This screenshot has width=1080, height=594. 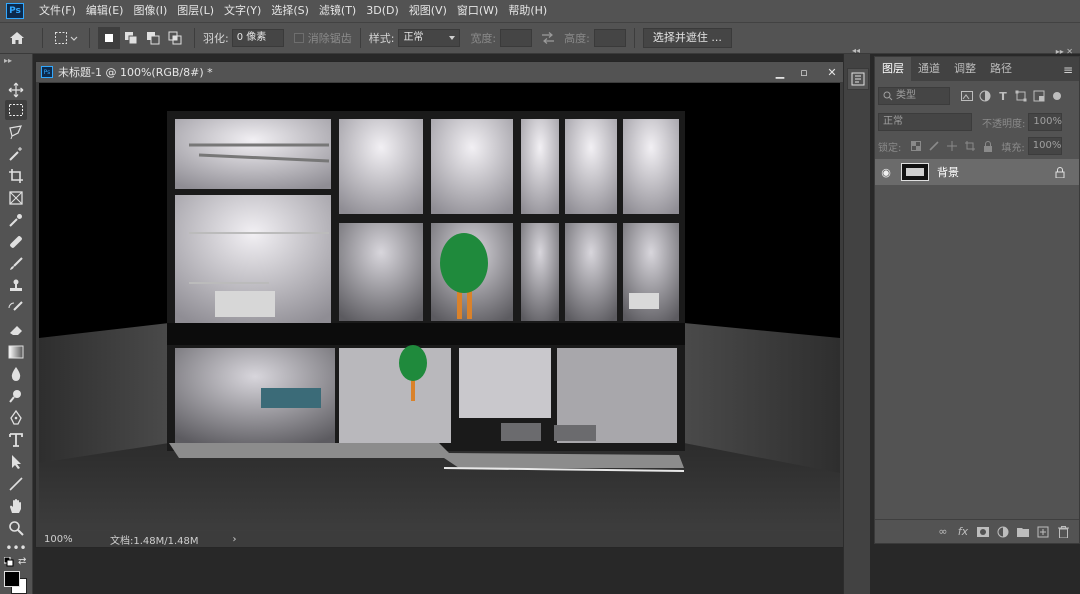 I want to click on tab-paths: 路径, so click(x=1001, y=69).